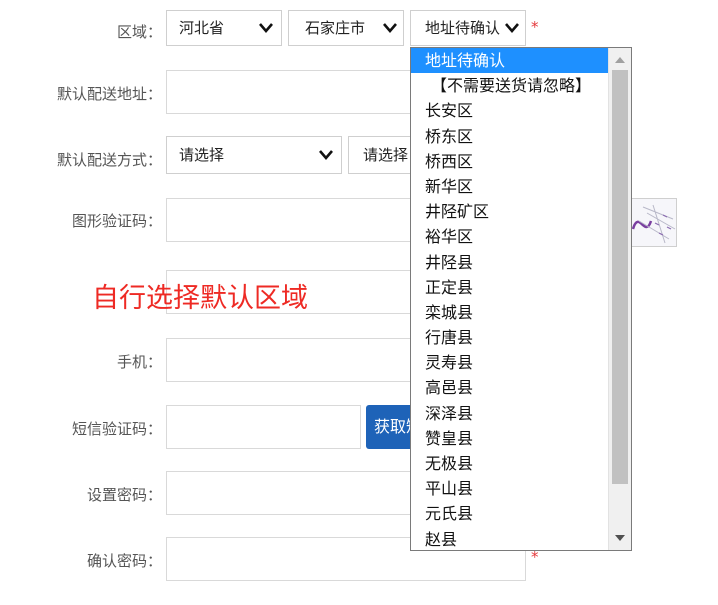  What do you see at coordinates (509, 488) in the screenshot?
I see `district-option: 平山县` at bounding box center [509, 488].